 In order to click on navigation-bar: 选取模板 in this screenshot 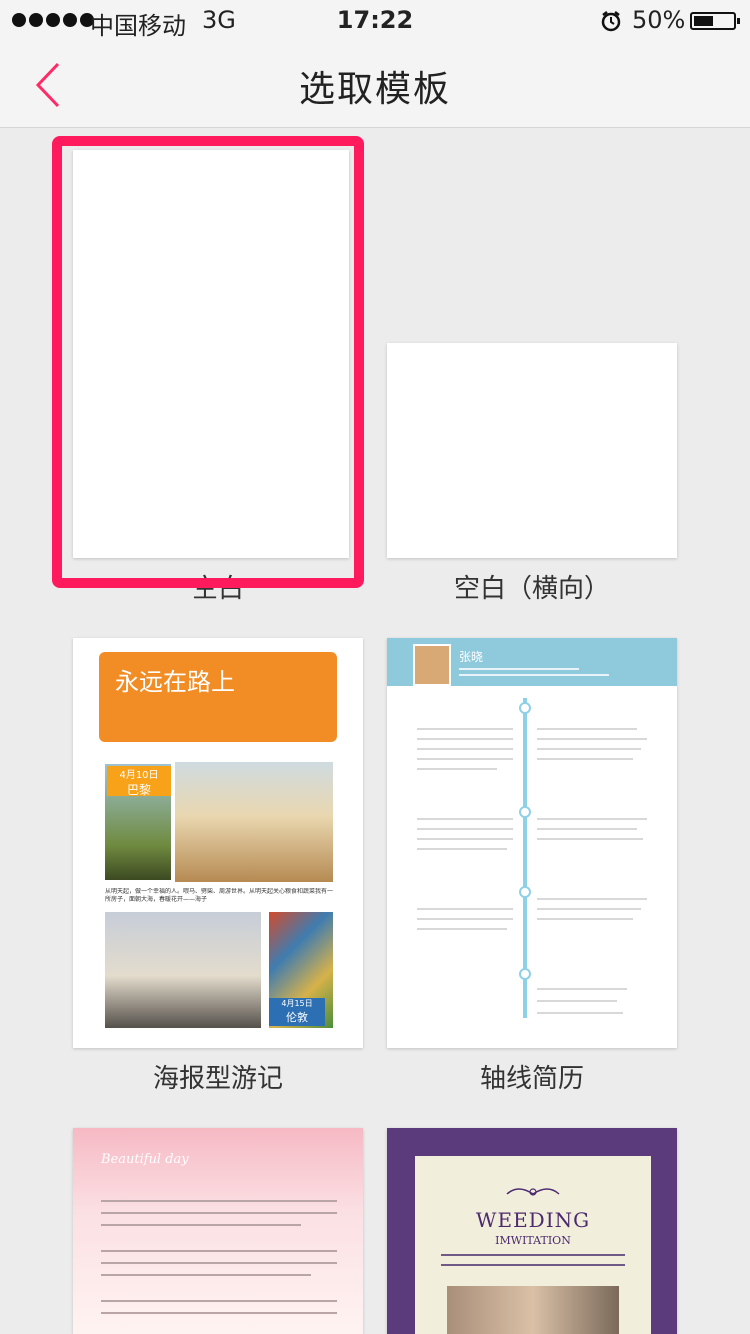, I will do `click(375, 85)`.